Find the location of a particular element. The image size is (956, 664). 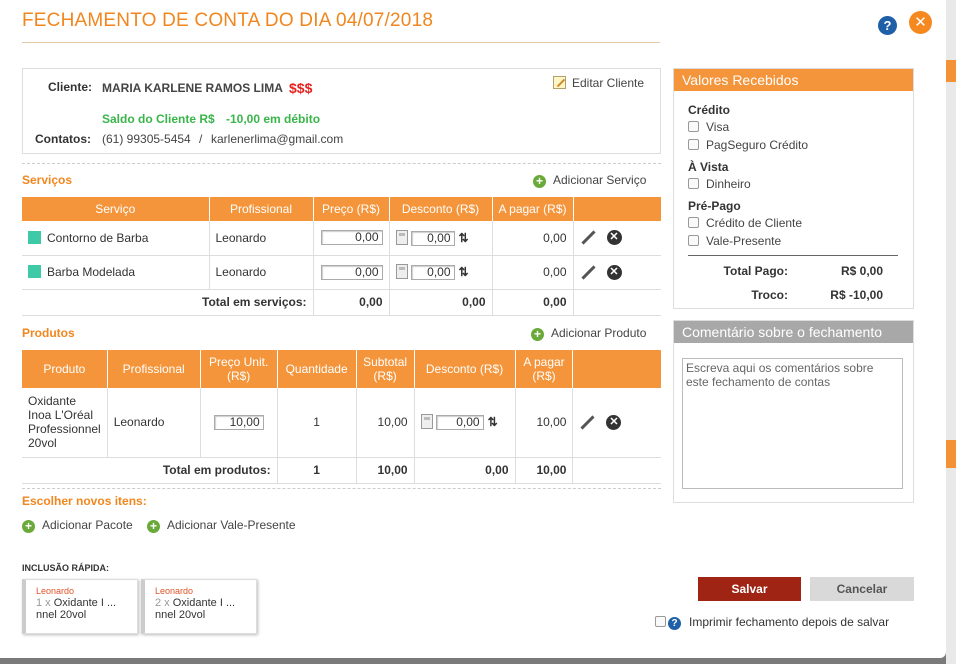

print-option: ? Imprimir fechamento depois de salvar is located at coordinates (772, 622).